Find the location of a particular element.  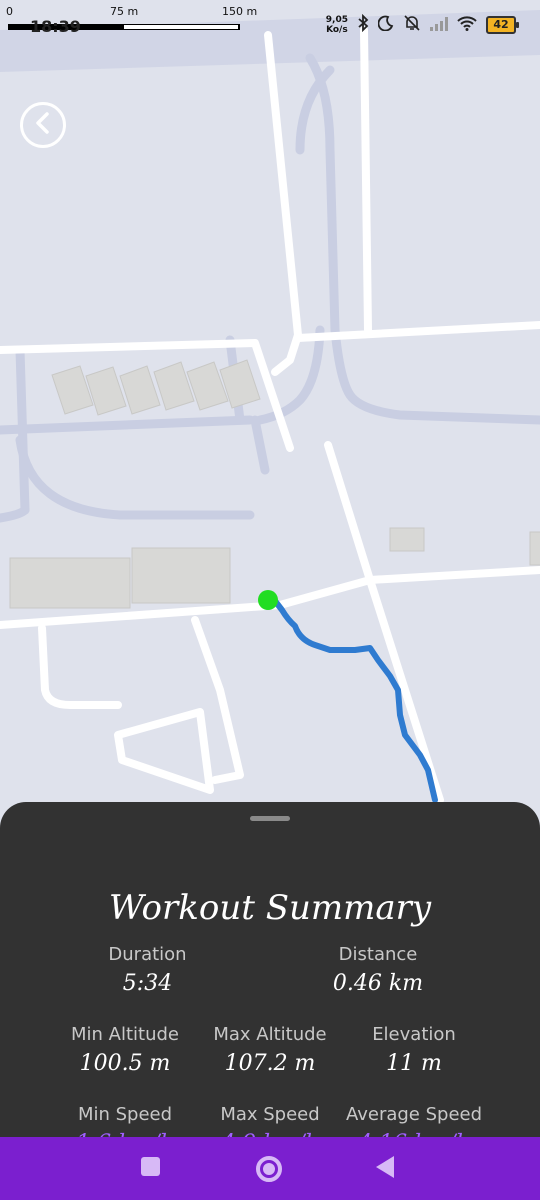

duration-label: Duration is located at coordinates (147, 954).